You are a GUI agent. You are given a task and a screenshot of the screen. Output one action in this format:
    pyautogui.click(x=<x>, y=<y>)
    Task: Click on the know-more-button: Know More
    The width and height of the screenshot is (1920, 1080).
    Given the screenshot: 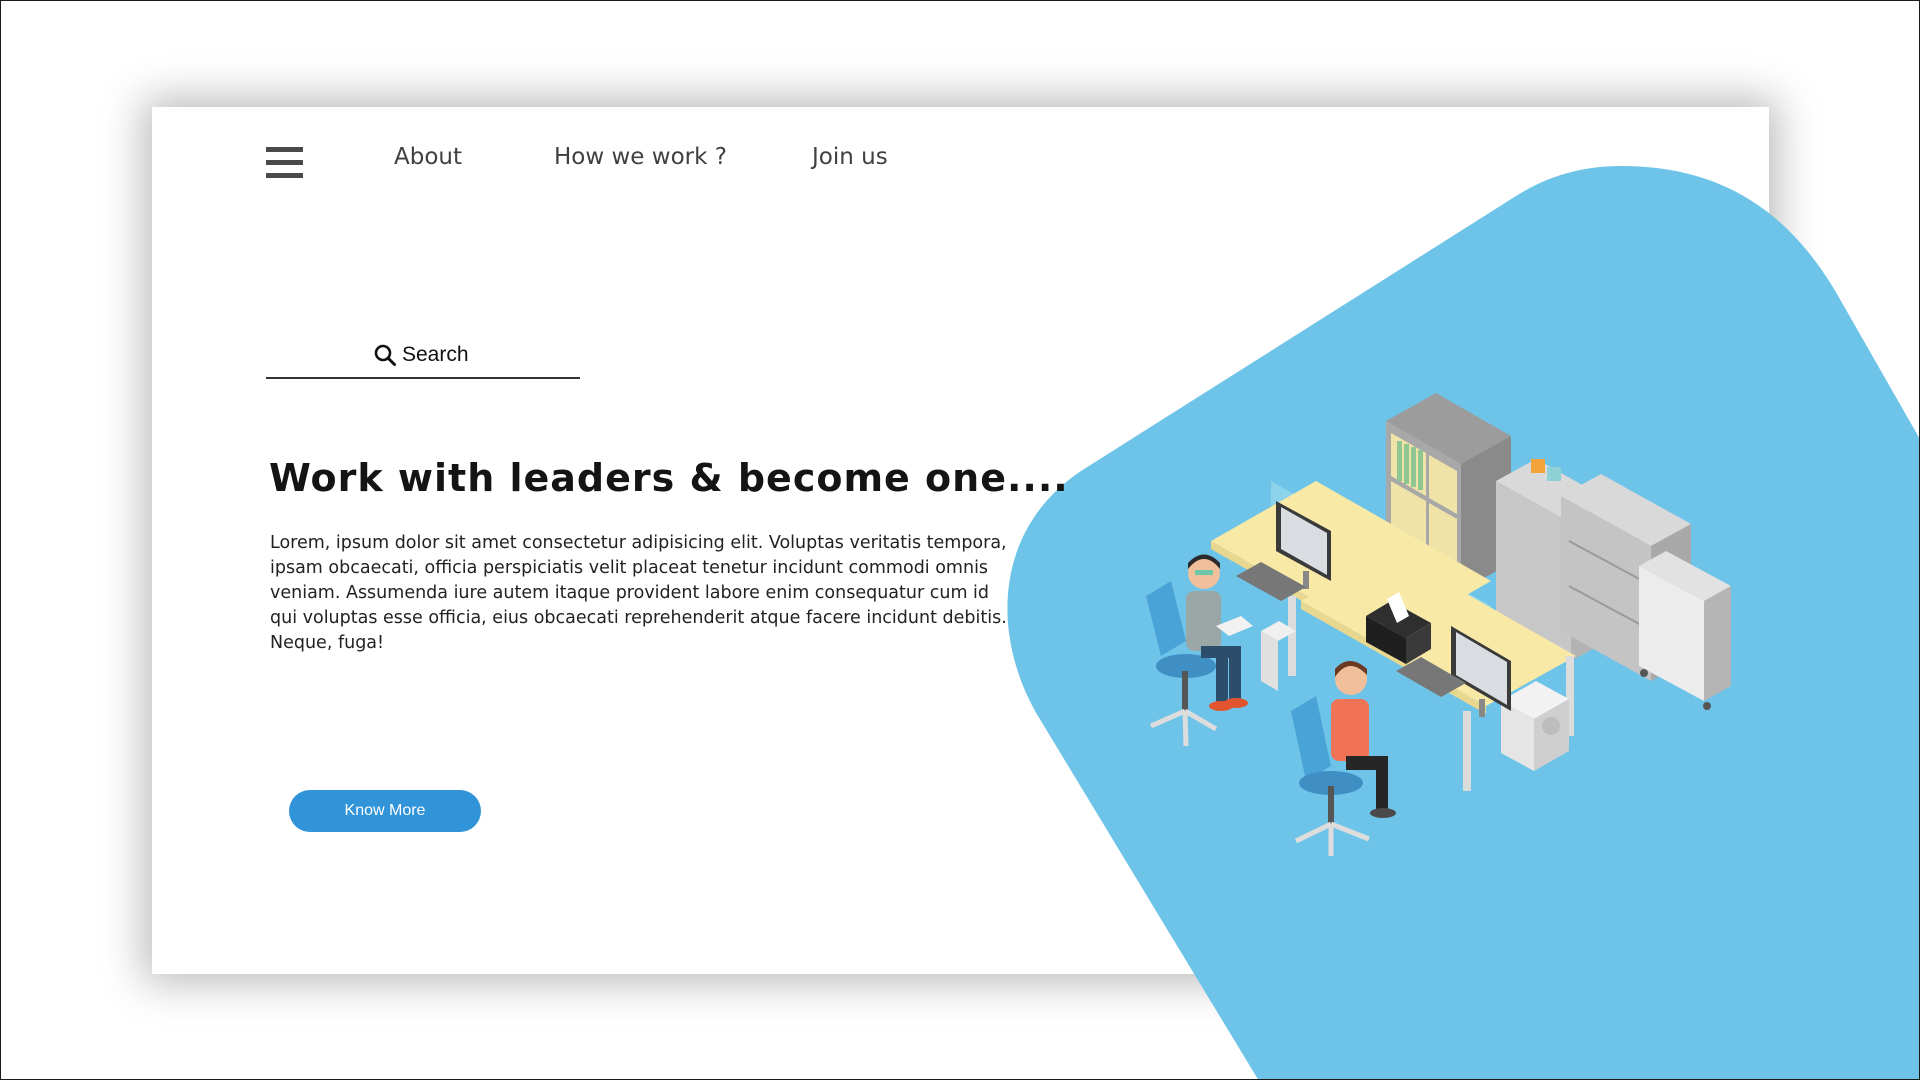 What is the action you would take?
    pyautogui.click(x=385, y=811)
    